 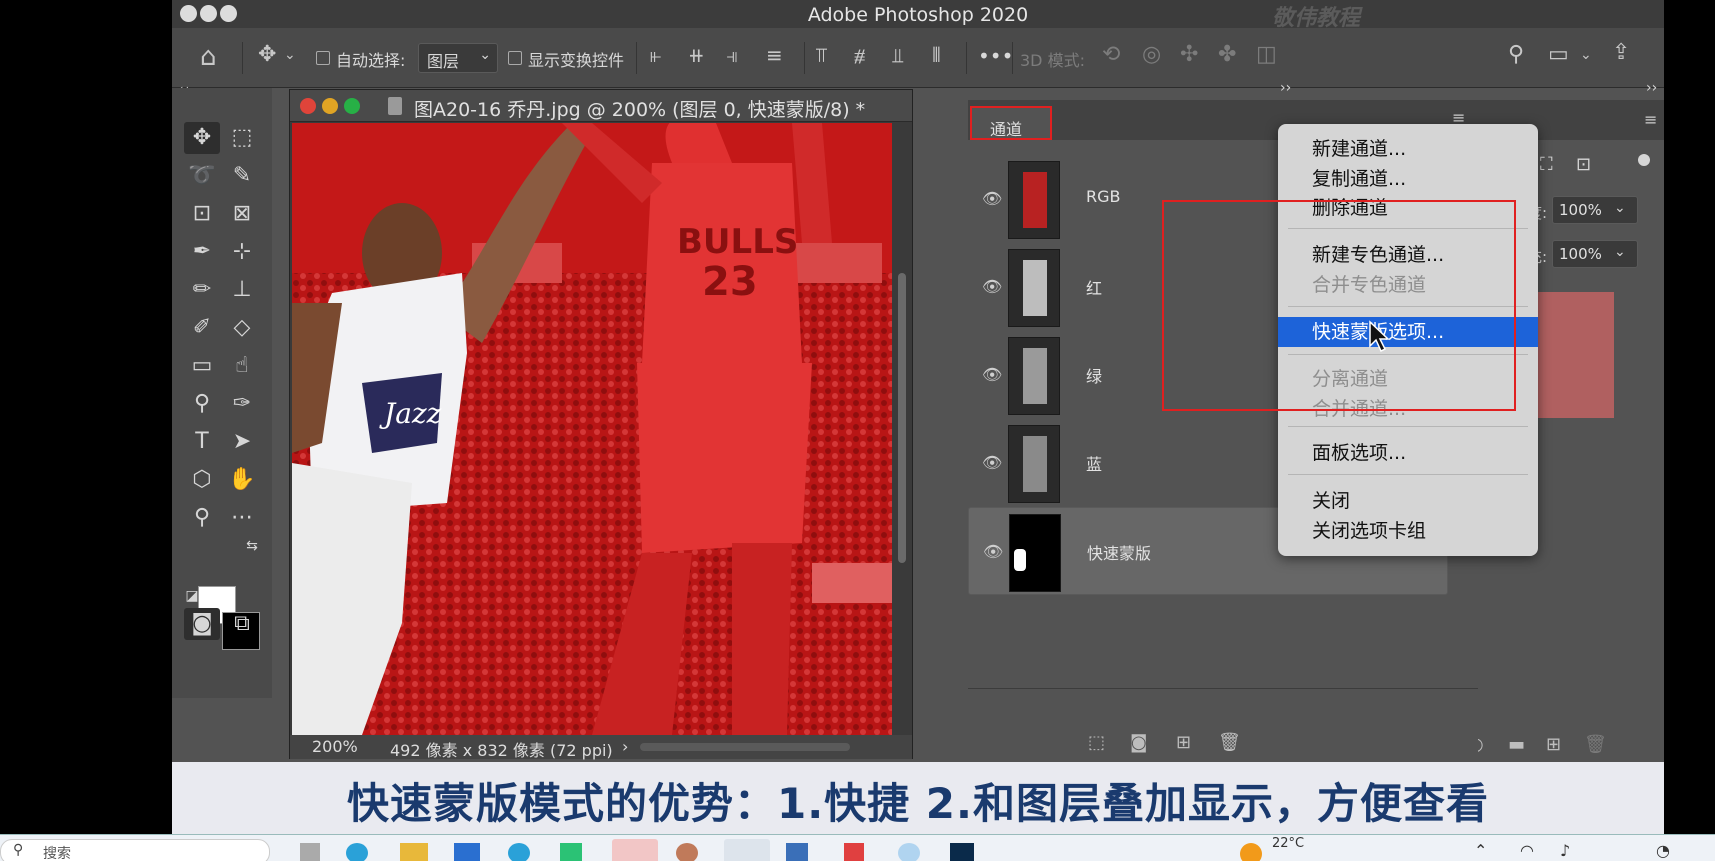 What do you see at coordinates (202, 518) in the screenshot?
I see `zoom-tool-icon: ⚲` at bounding box center [202, 518].